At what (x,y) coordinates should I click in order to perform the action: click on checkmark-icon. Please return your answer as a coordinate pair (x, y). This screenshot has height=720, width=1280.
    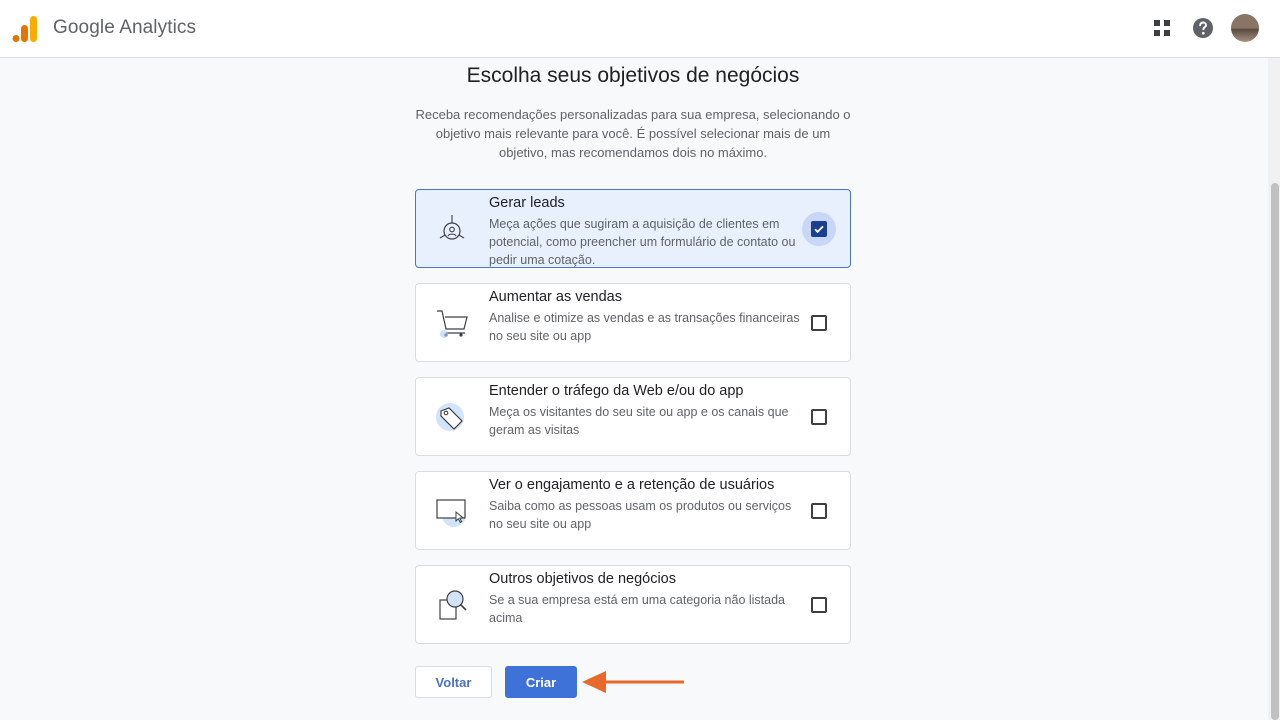
    Looking at the image, I should click on (819, 229).